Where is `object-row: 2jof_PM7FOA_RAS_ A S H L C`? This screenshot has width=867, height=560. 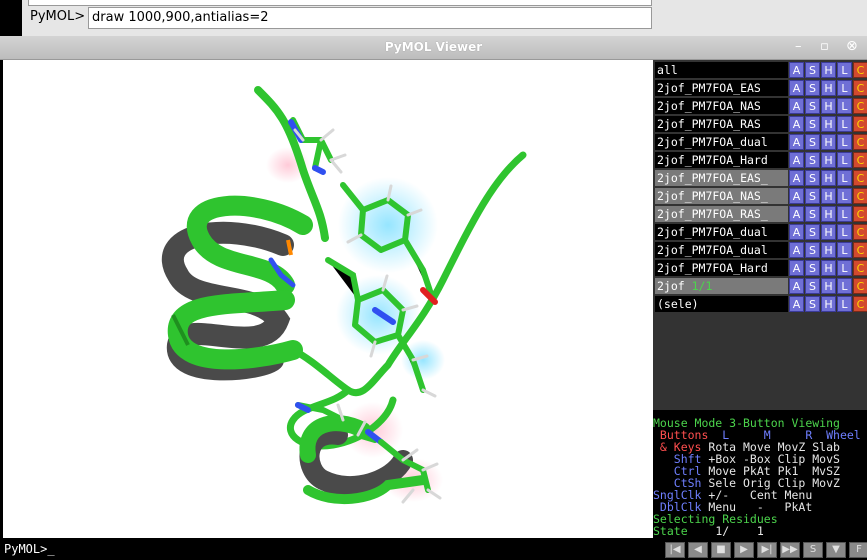 object-row: 2jof_PM7FOA_RAS_ A S H L C is located at coordinates (761, 214).